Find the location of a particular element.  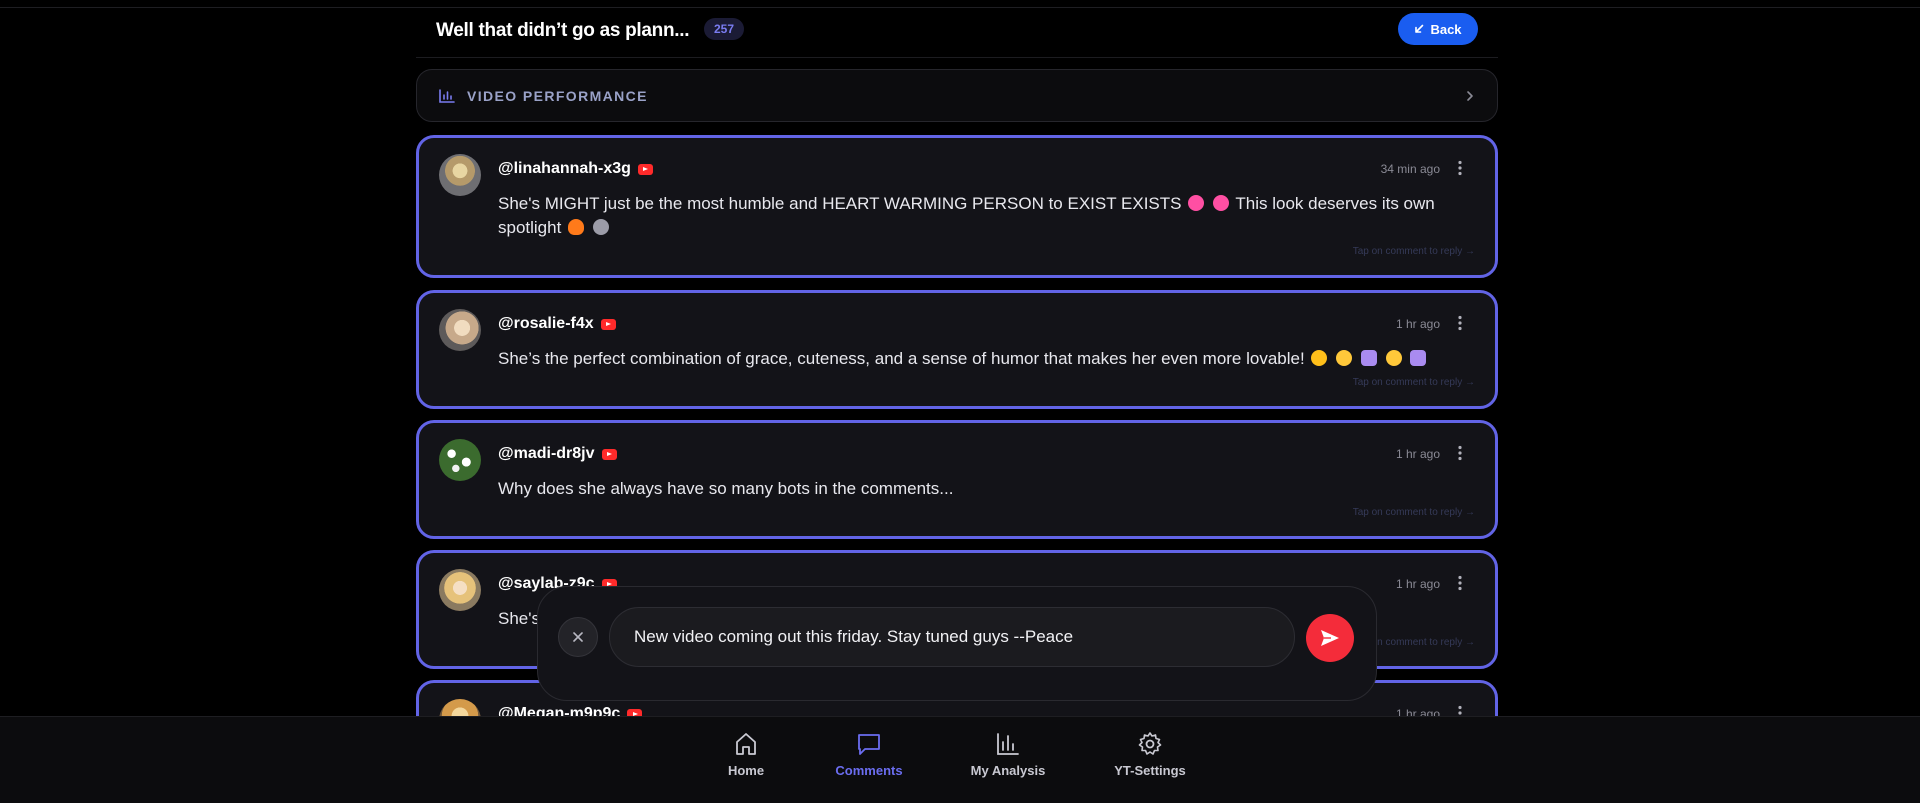

message-square-icon is located at coordinates (869, 744).